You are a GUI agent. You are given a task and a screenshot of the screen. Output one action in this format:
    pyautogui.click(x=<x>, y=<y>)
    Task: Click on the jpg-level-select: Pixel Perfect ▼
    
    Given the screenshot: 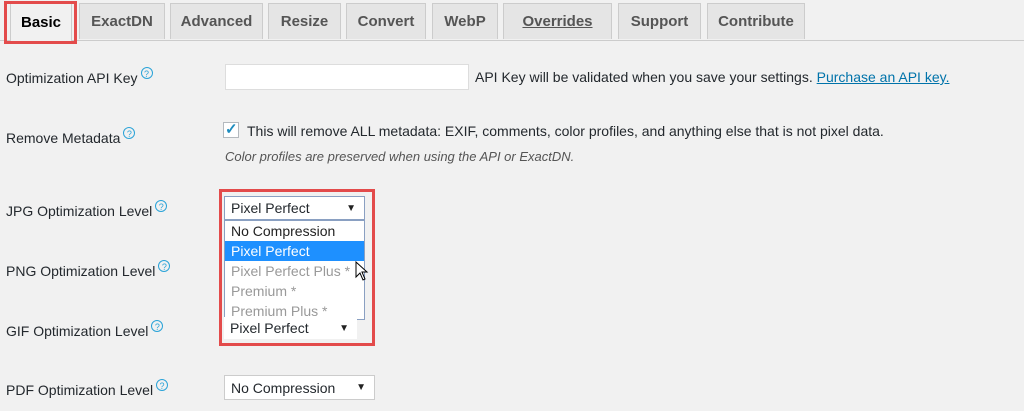 What is the action you would take?
    pyautogui.click(x=294, y=208)
    